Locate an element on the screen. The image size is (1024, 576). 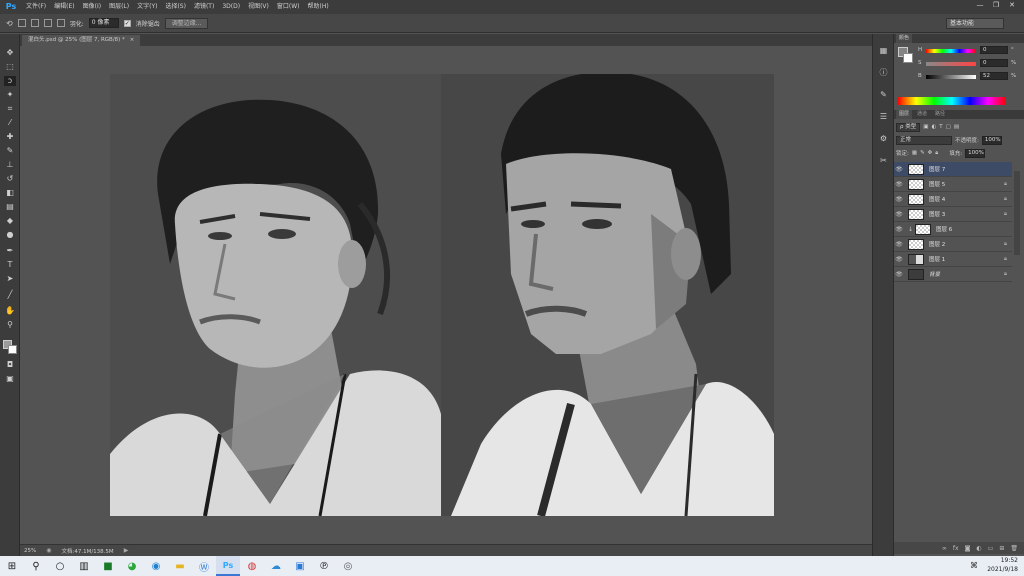
workspace-select: 基本功能 is located at coordinates (975, 23).